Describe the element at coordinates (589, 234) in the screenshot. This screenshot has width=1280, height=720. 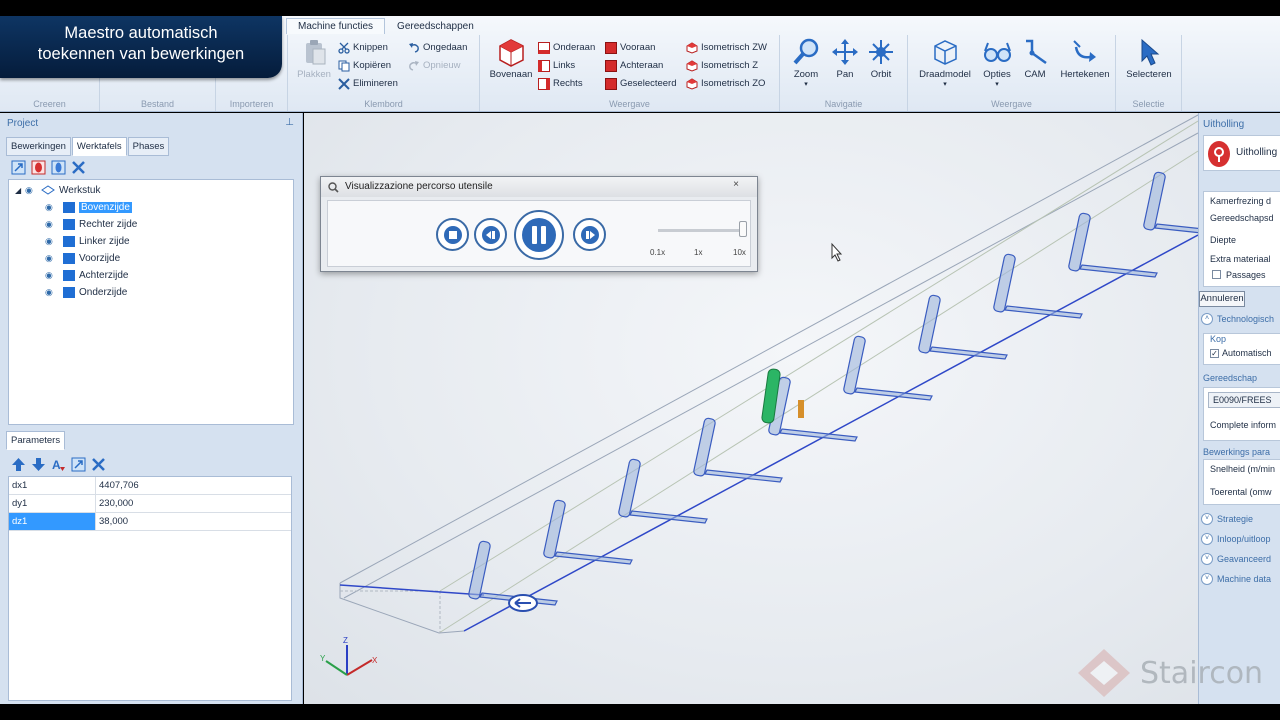
I see `step-forward-button` at that location.